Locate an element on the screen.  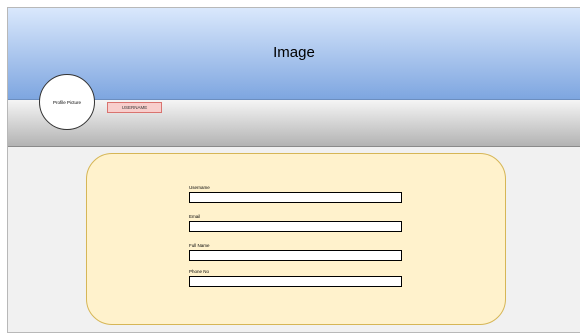
phone-field is located at coordinates (295, 281).